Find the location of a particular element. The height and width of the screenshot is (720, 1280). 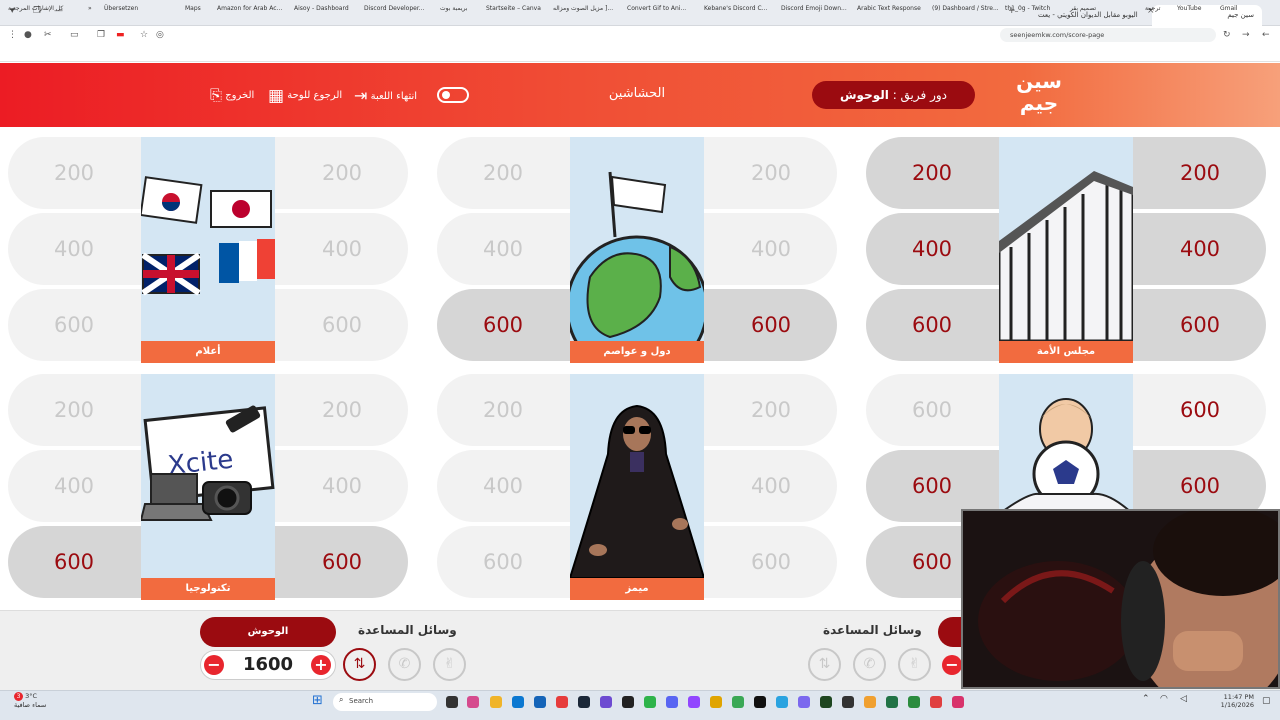

twitch-icon is located at coordinates (694, 702).